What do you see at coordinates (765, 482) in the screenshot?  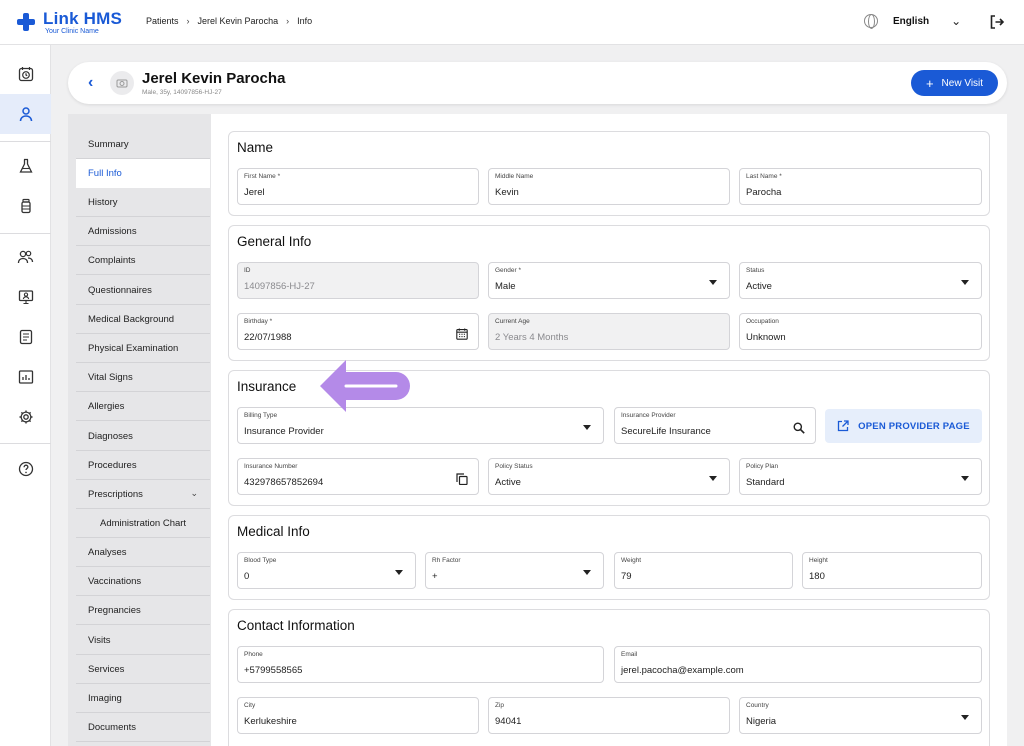 I see `field-value: Standard` at bounding box center [765, 482].